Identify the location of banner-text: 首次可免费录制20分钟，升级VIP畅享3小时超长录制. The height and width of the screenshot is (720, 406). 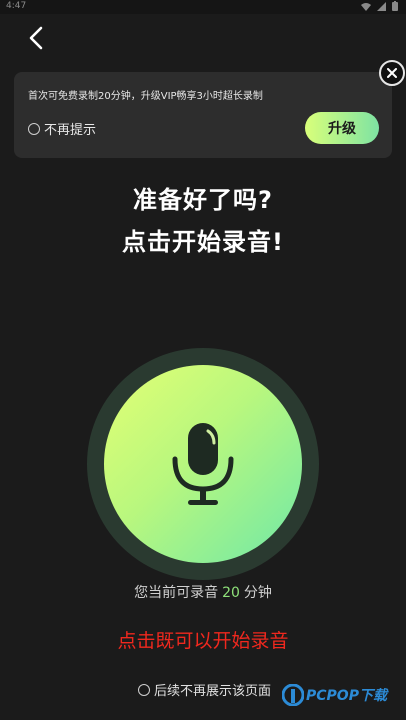
(145, 96).